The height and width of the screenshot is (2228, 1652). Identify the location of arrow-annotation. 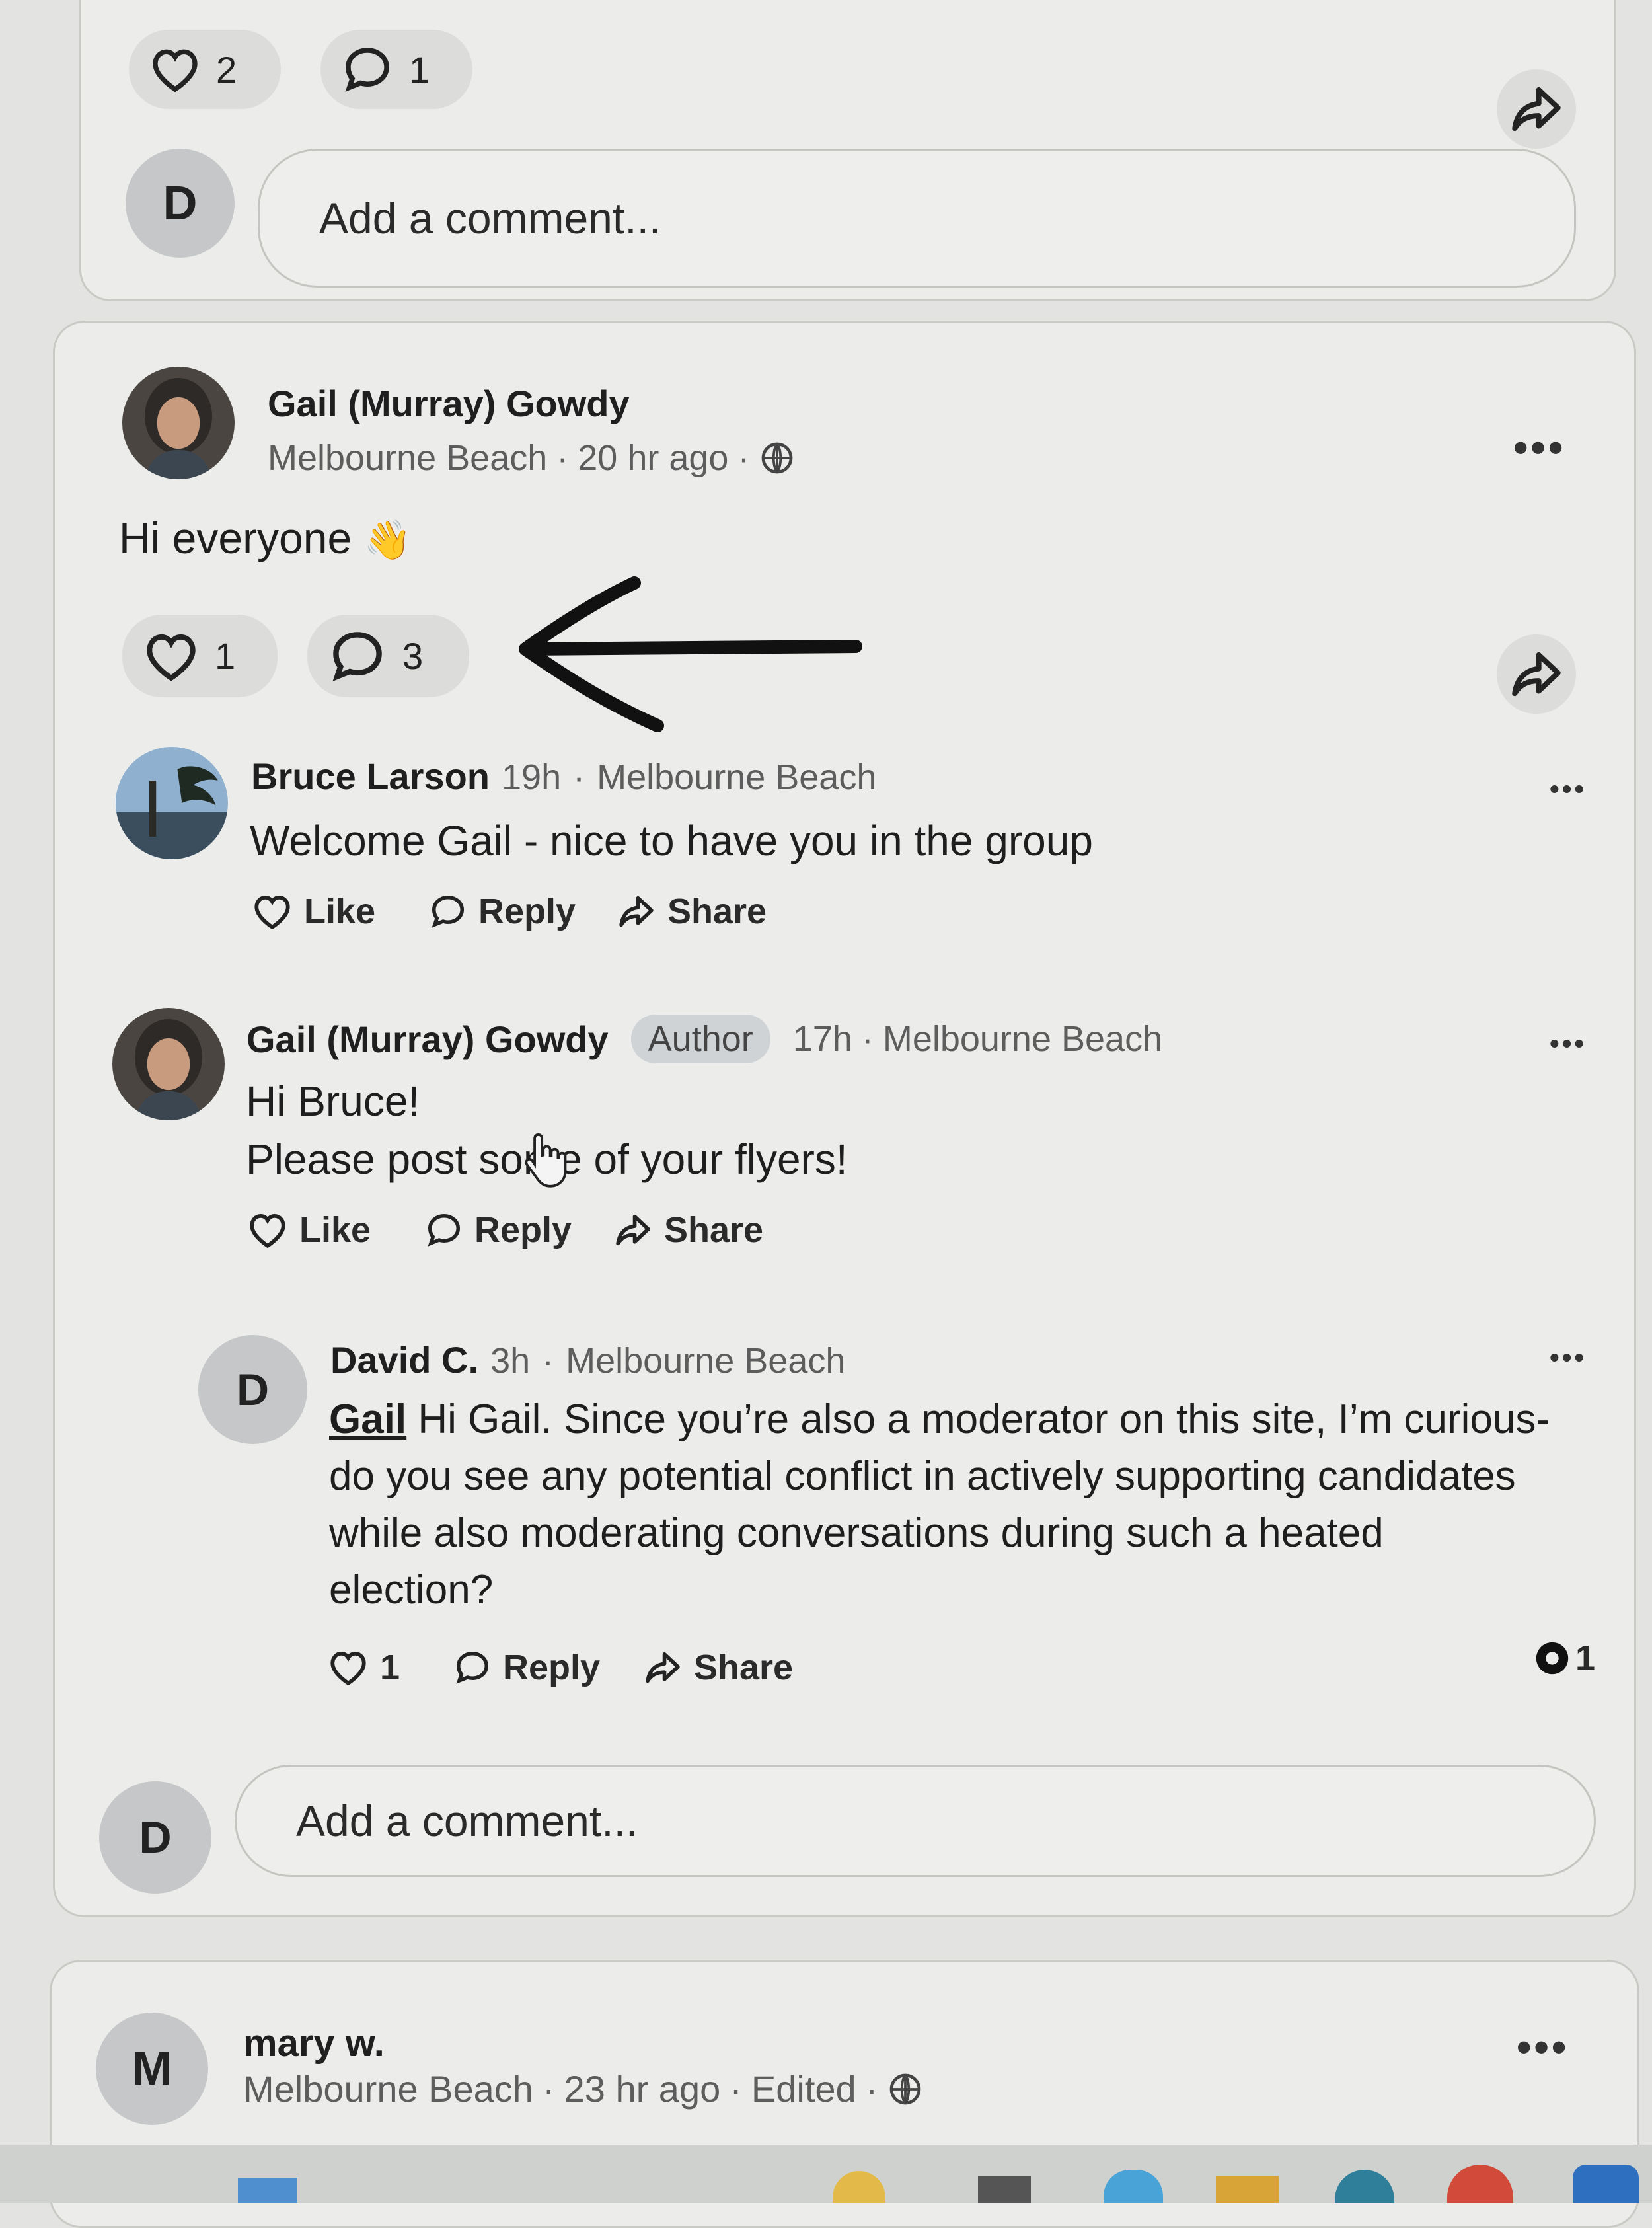
(691, 654).